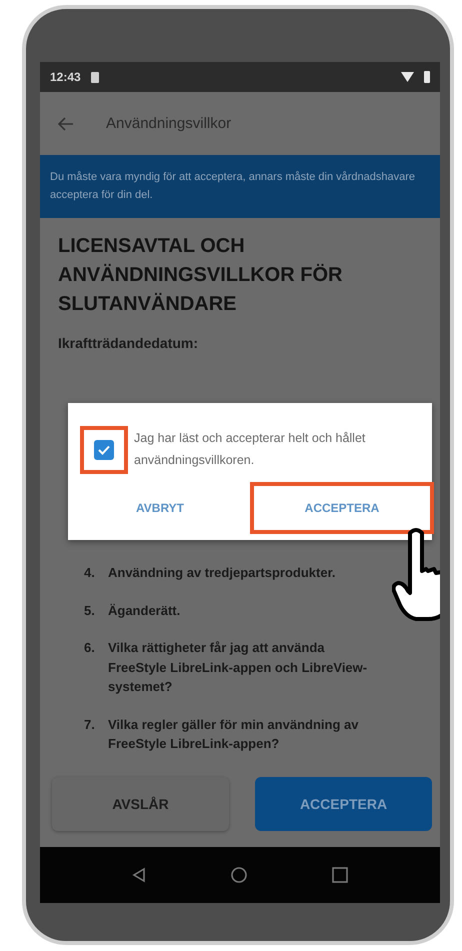 This screenshot has height=951, width=462. What do you see at coordinates (90, 573) in the screenshot?
I see `section-number: 4.` at bounding box center [90, 573].